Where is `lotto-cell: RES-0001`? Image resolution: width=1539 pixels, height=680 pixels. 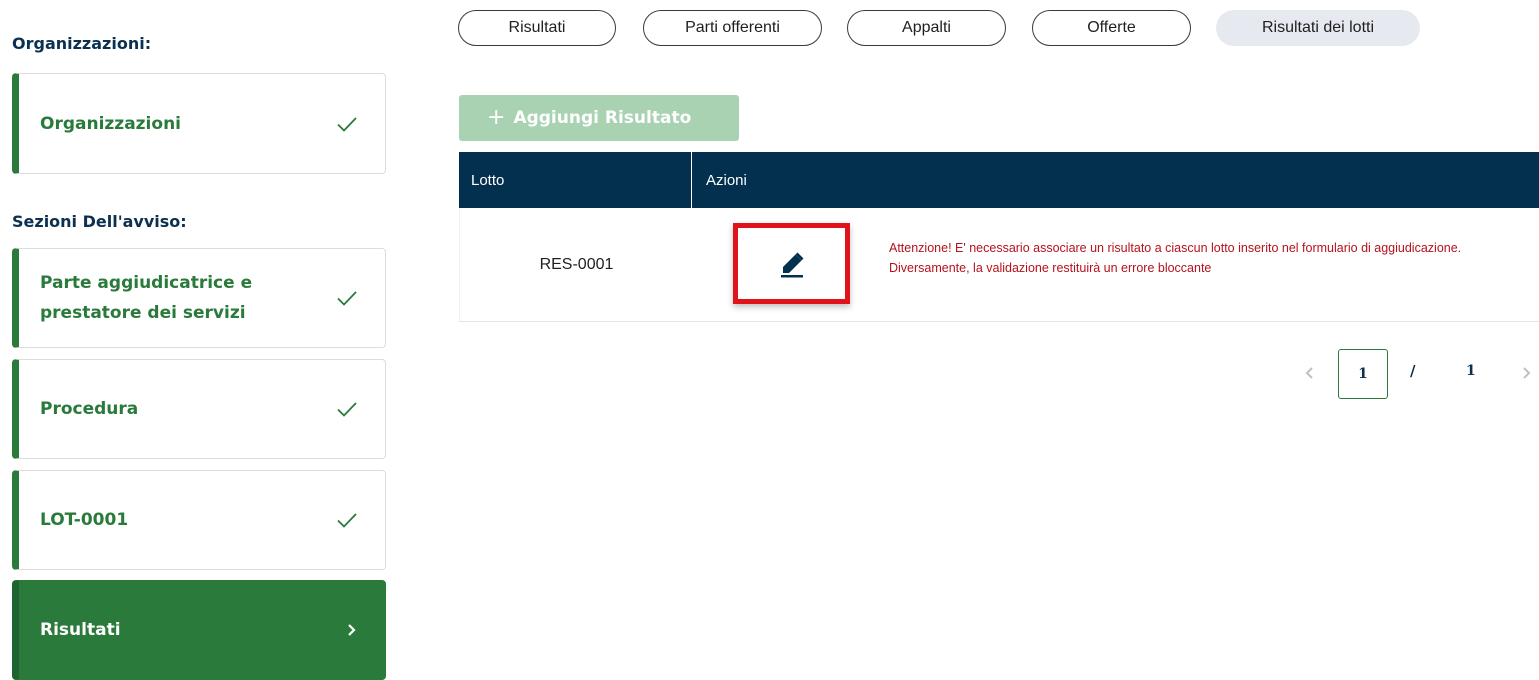
lotto-cell: RES-0001 is located at coordinates (576, 264).